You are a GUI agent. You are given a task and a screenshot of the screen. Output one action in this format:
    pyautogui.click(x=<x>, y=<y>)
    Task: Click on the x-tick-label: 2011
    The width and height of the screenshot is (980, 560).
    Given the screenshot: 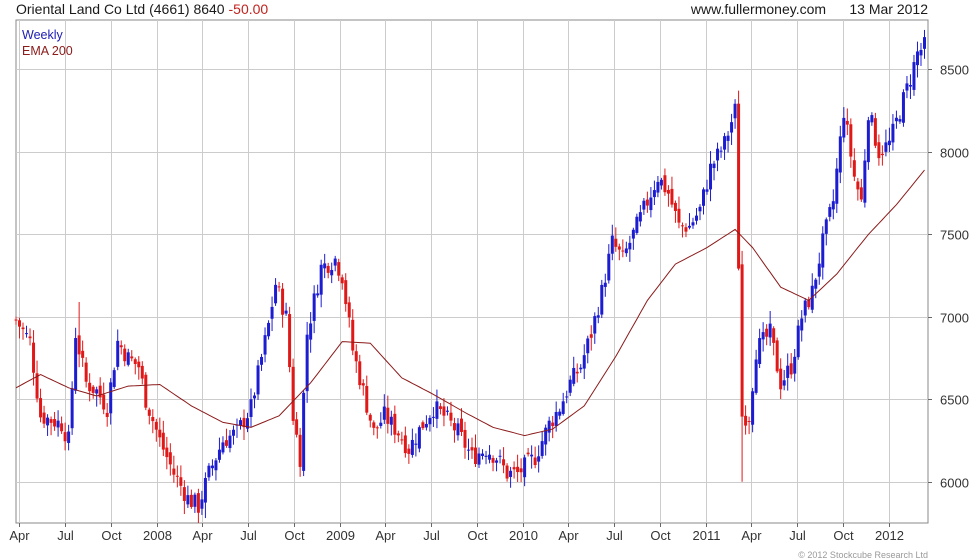 What is the action you would take?
    pyautogui.click(x=707, y=535)
    